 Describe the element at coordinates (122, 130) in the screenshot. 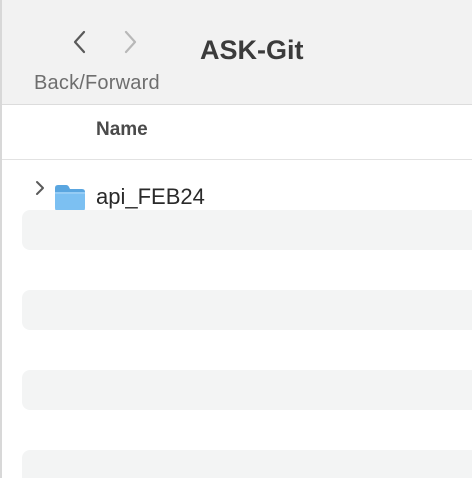

I see `name-column-header: Name` at that location.